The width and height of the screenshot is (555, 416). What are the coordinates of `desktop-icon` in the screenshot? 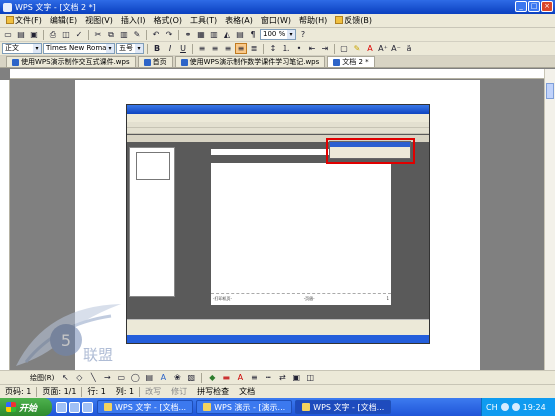 It's located at (74, 407).